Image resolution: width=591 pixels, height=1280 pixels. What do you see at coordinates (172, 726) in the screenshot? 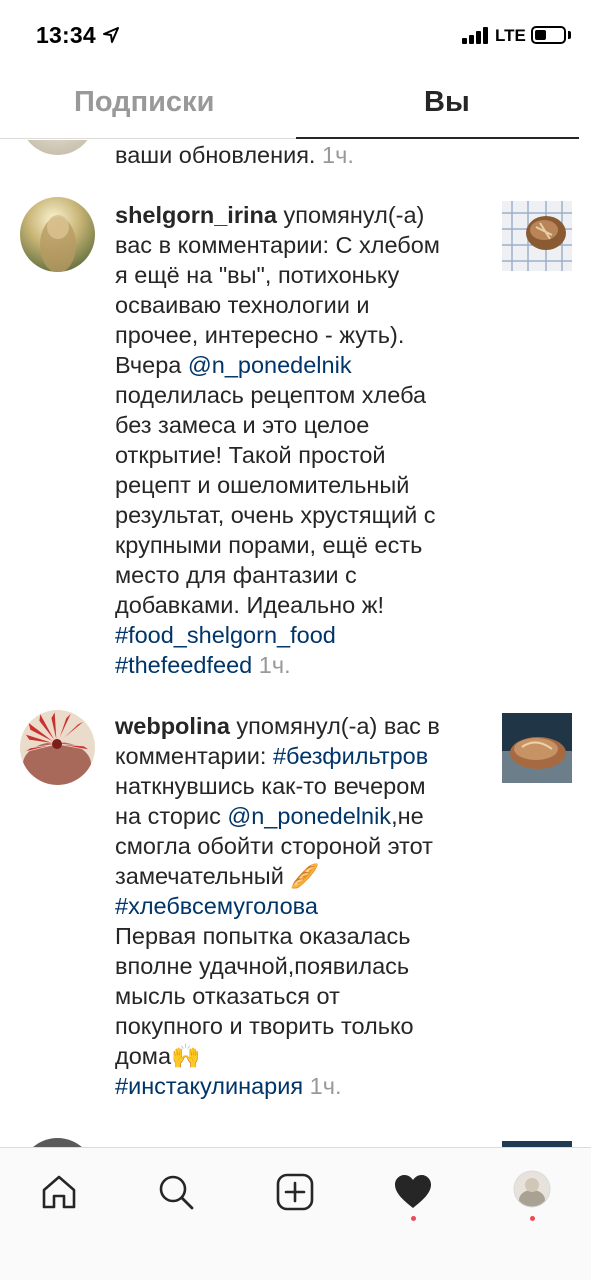
I see `username-link: webpolina` at bounding box center [172, 726].